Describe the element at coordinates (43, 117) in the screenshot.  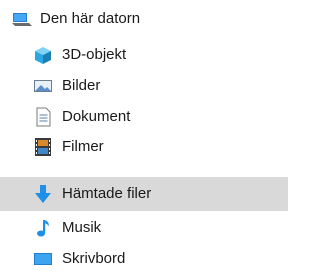
I see `document-icon` at that location.